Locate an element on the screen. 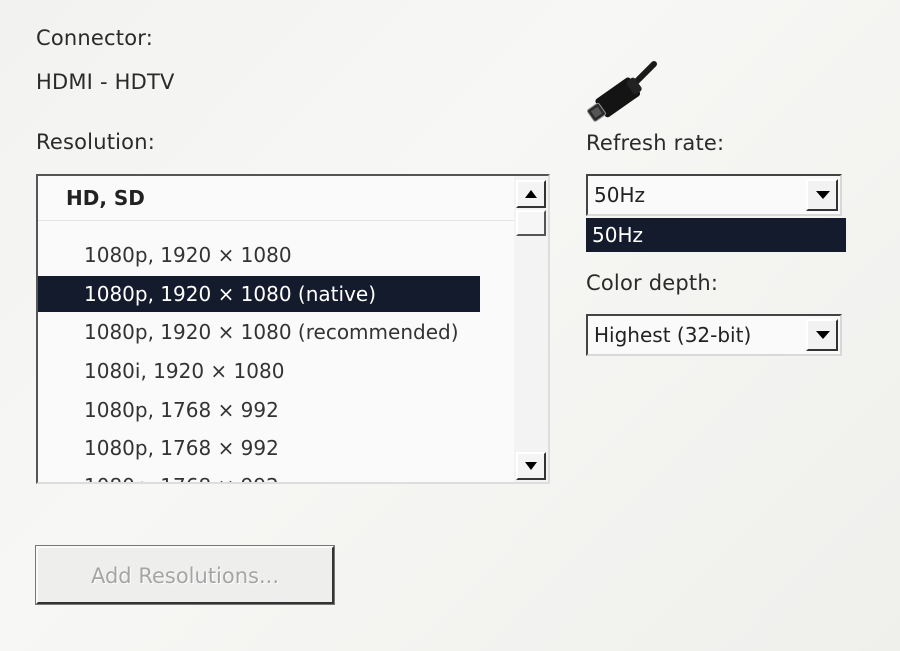 The height and width of the screenshot is (651, 900). scroll-up-button is located at coordinates (531, 194).